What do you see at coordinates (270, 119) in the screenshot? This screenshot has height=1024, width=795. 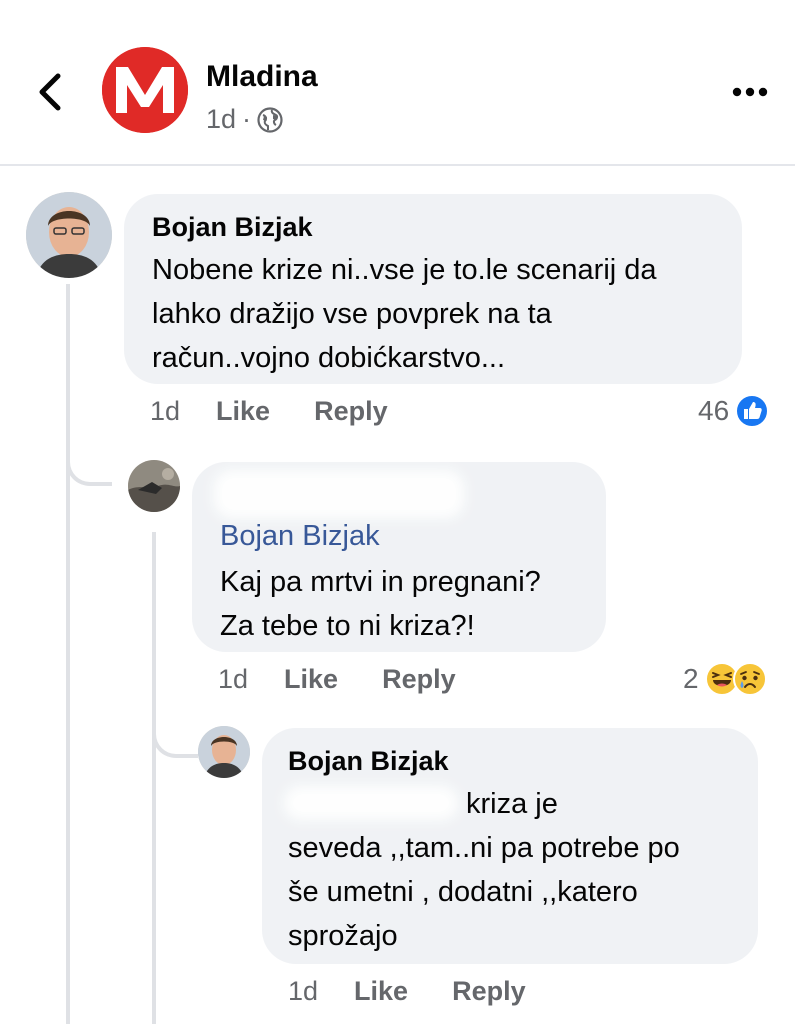 I see `globe-icon` at bounding box center [270, 119].